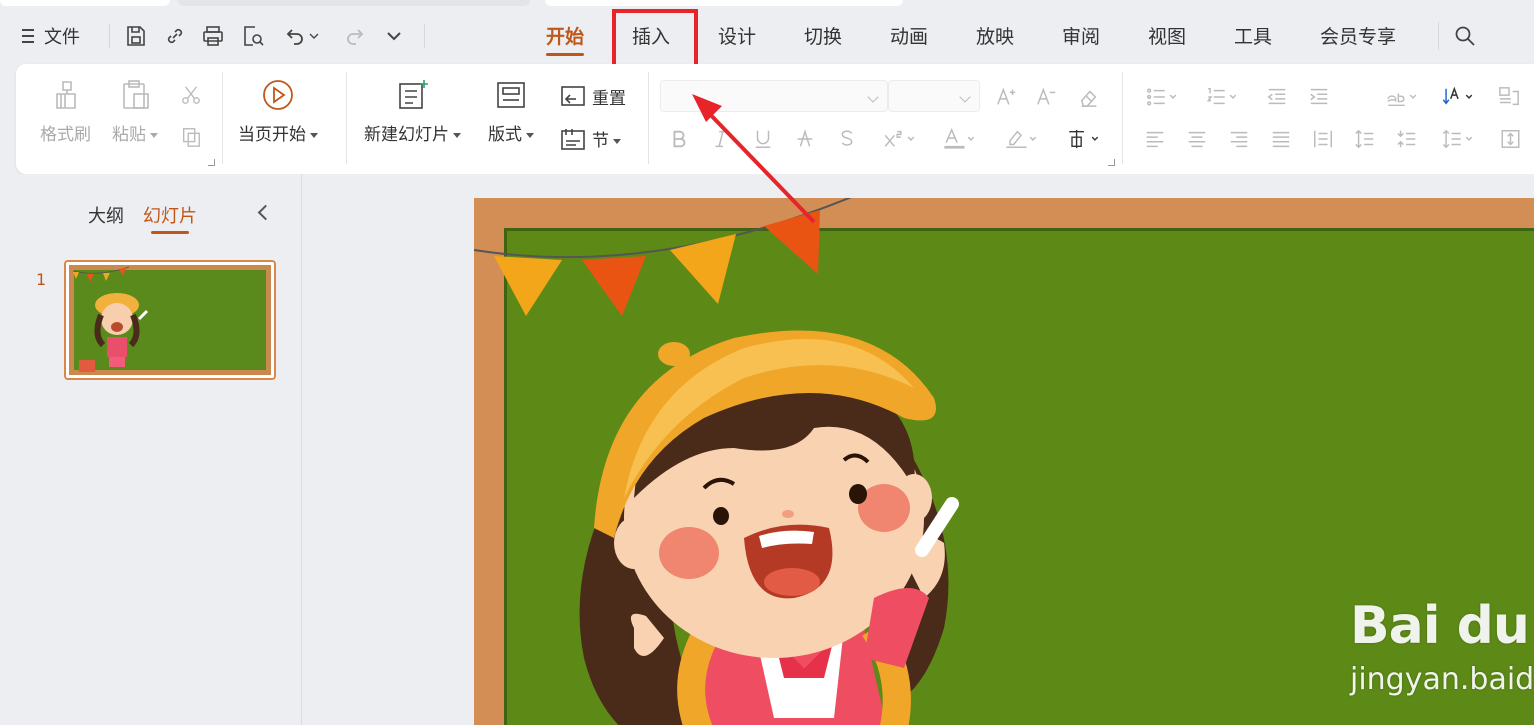  What do you see at coordinates (314, 36) in the screenshot?
I see `undo-dropdown-icon` at bounding box center [314, 36].